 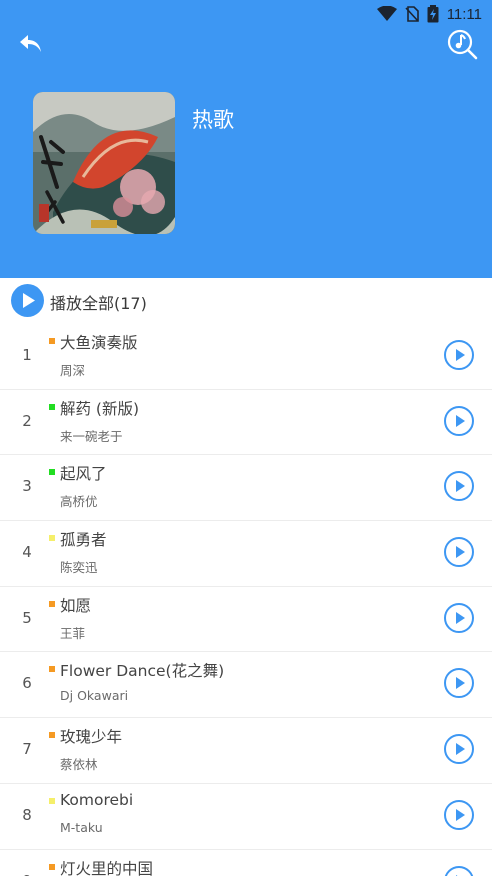 I want to click on no-sim-icon, so click(x=412, y=14).